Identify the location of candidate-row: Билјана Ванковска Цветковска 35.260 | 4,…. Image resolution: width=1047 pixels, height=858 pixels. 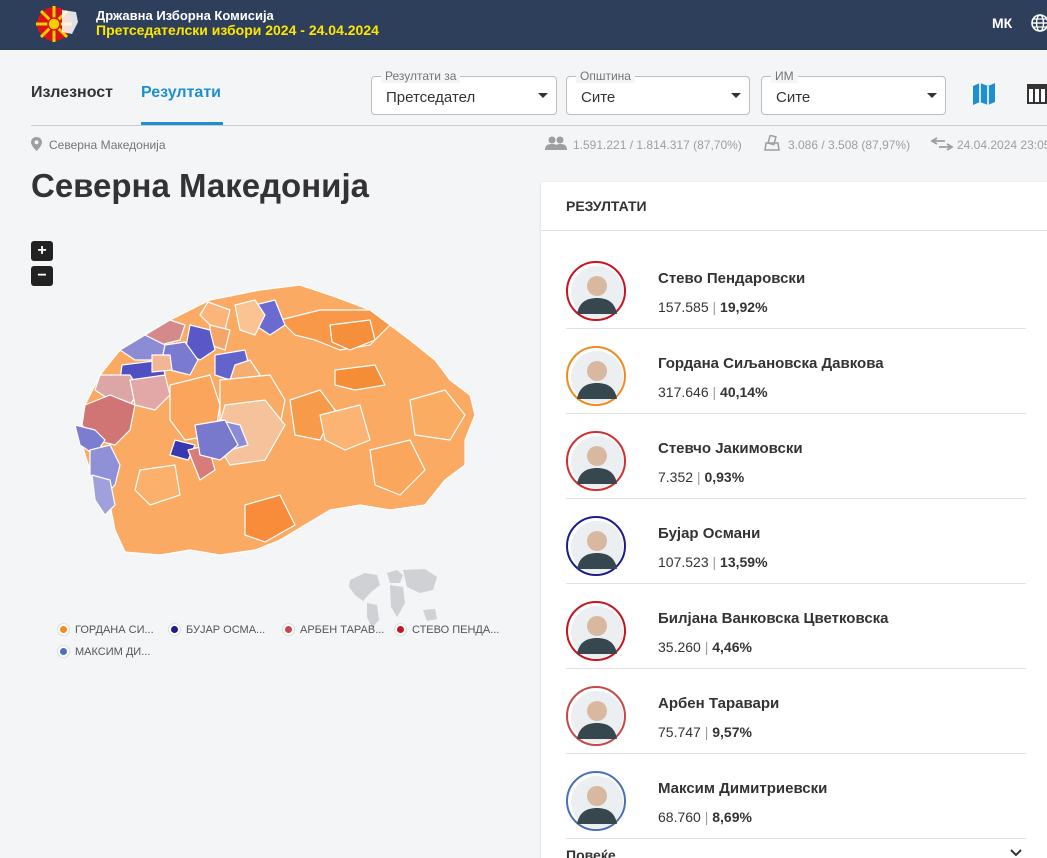
(796, 626).